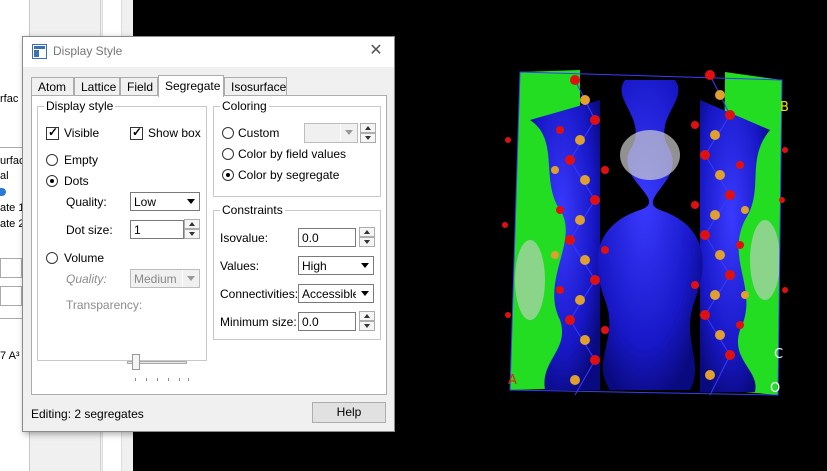 The image size is (827, 471). What do you see at coordinates (136, 362) in the screenshot?
I see `slider-thumb` at bounding box center [136, 362].